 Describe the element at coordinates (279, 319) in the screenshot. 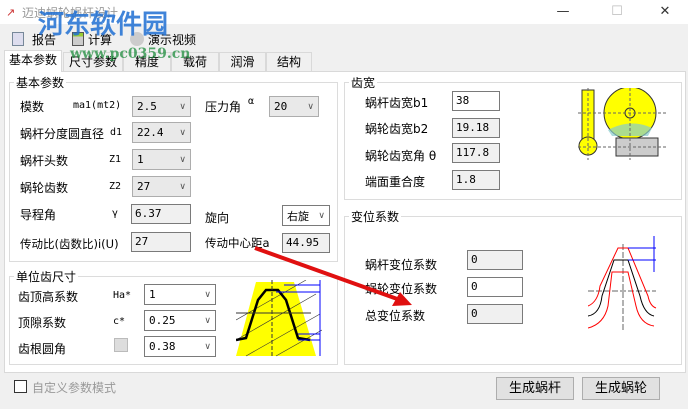

I see `tooth-profile-diagram` at that location.